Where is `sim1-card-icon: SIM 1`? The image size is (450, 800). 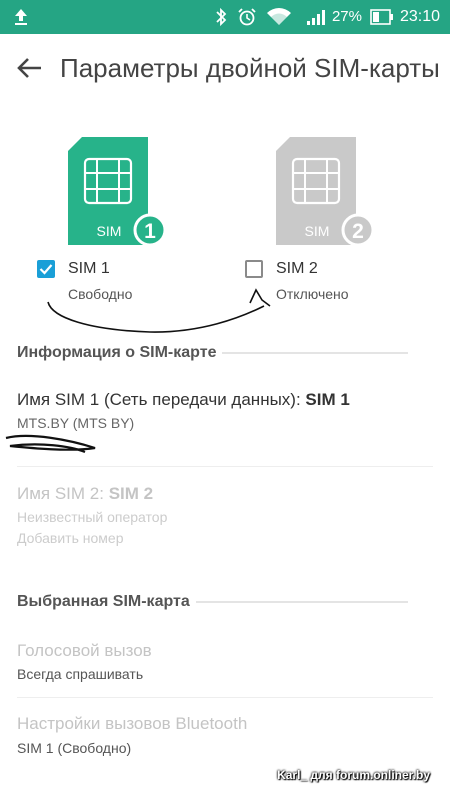 sim1-card-icon: SIM 1 is located at coordinates (119, 194).